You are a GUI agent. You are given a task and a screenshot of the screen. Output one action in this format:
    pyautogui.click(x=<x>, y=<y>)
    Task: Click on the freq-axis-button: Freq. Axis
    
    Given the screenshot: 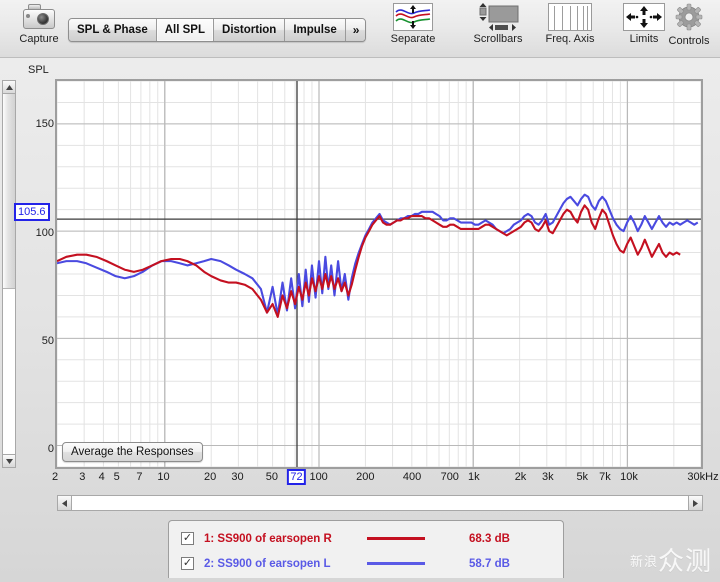 What is the action you would take?
    pyautogui.click(x=570, y=24)
    